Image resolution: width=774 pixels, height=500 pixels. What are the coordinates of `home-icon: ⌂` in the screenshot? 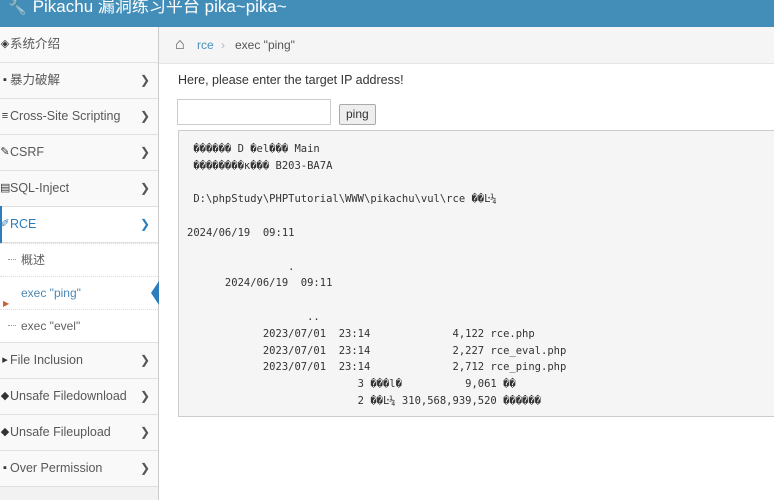 It's located at (180, 44).